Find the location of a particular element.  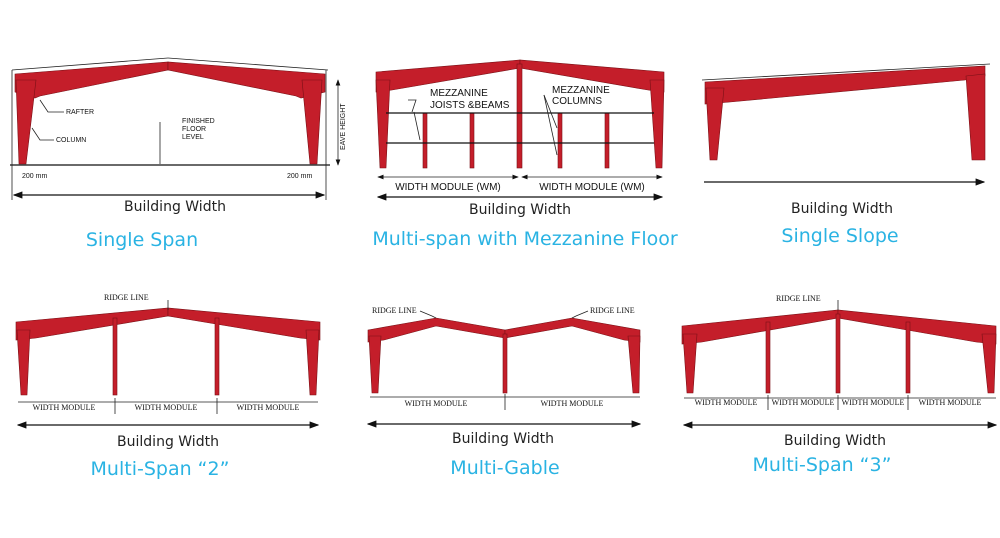

mezz-joists-label-2: JOISTS &BEAMS is located at coordinates (470, 105).